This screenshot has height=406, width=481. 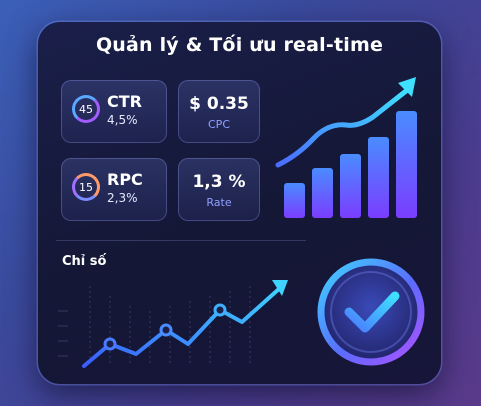 I want to click on trend-axis-ticks, so click(x=63, y=333).